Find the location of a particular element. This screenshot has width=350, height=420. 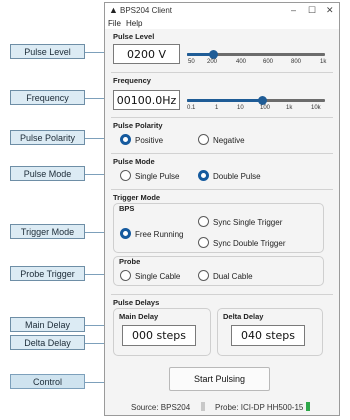

frequency-tick: 1 is located at coordinates (217, 108).